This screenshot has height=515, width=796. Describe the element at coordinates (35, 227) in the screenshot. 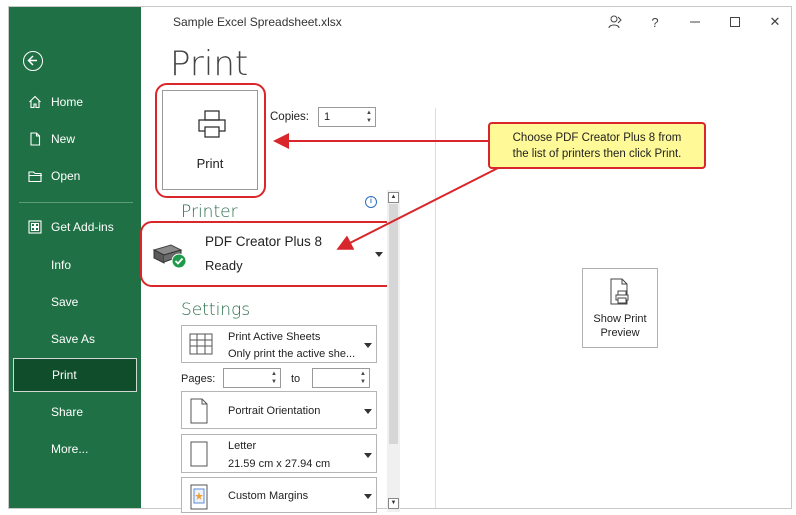

I see `add-ins-icon` at that location.